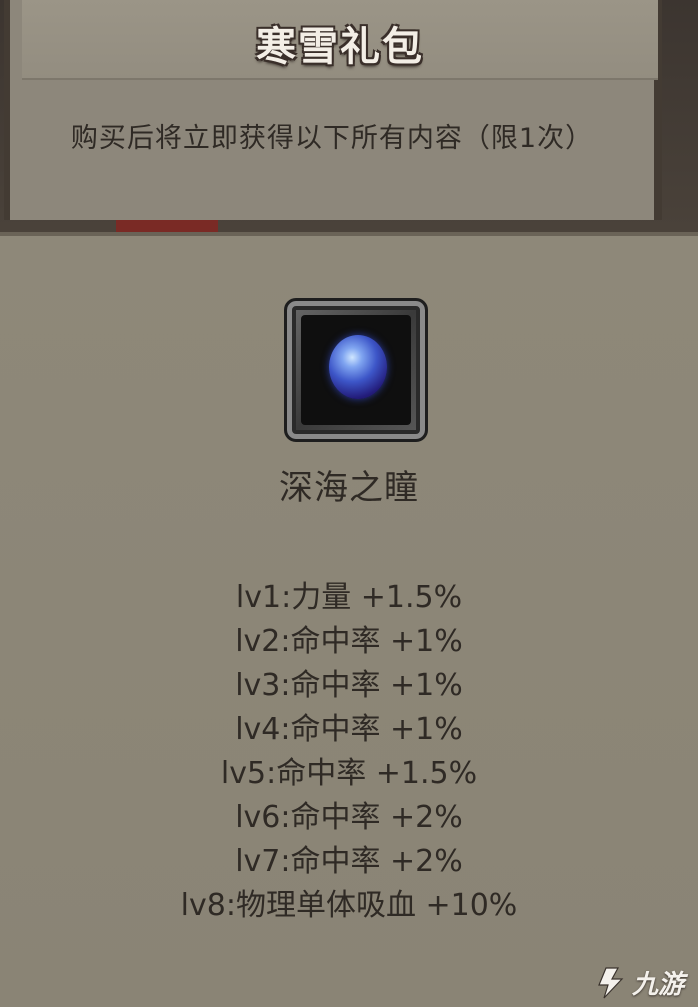 This screenshot has width=698, height=1007. What do you see at coordinates (657, 985) in the screenshot?
I see `watermark-text: 九游` at bounding box center [657, 985].